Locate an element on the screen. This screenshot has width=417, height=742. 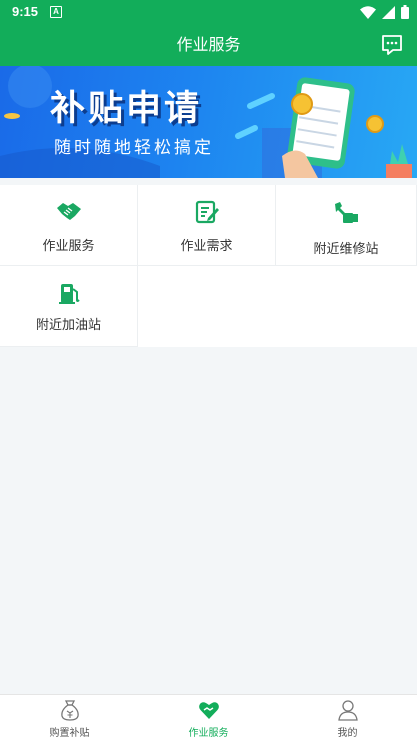
app-bar: 作业服务 is located at coordinates (208, 45).